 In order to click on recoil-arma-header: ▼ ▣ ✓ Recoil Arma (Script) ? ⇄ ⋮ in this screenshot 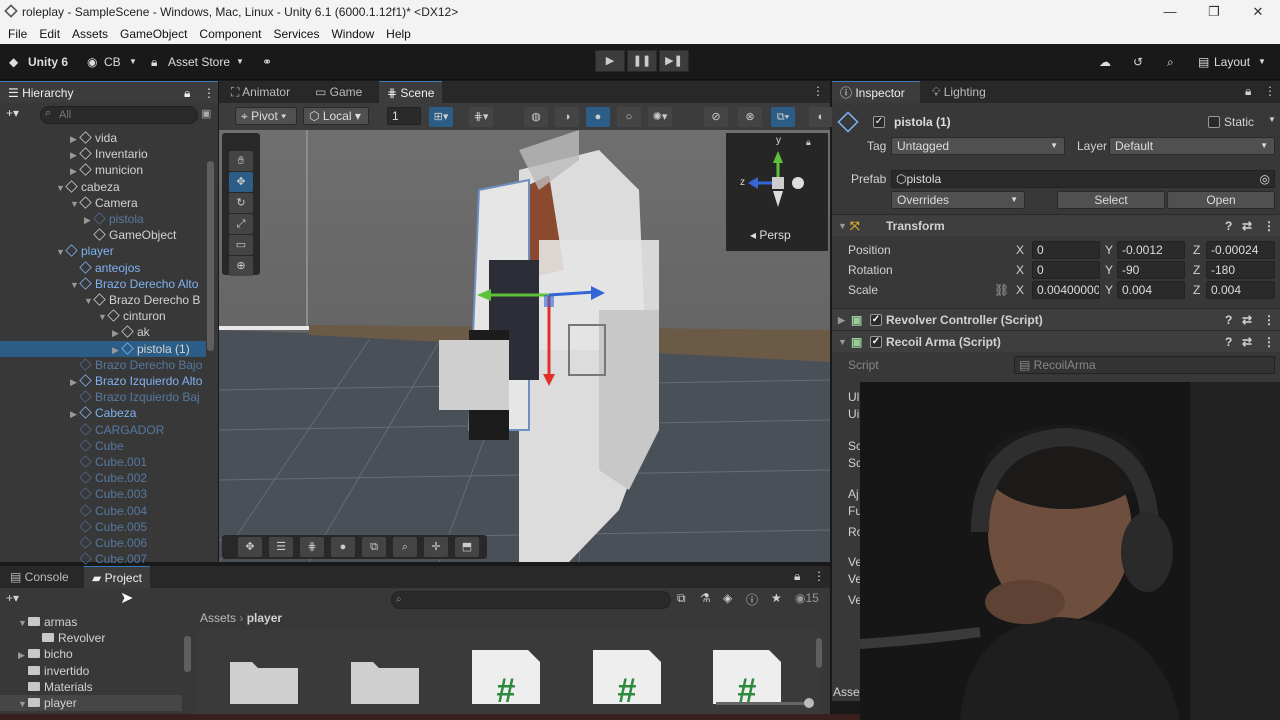, I will do `click(1056, 341)`.